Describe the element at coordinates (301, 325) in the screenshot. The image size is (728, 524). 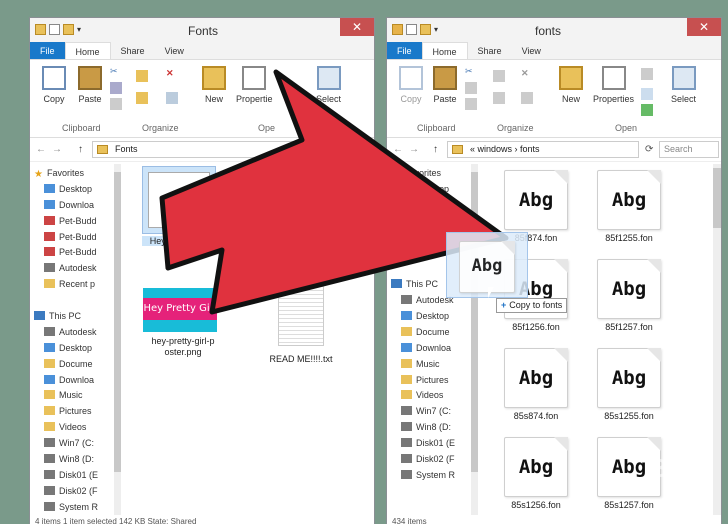
I see `file-item-txt: READ ME!!!!.txt` at that location.